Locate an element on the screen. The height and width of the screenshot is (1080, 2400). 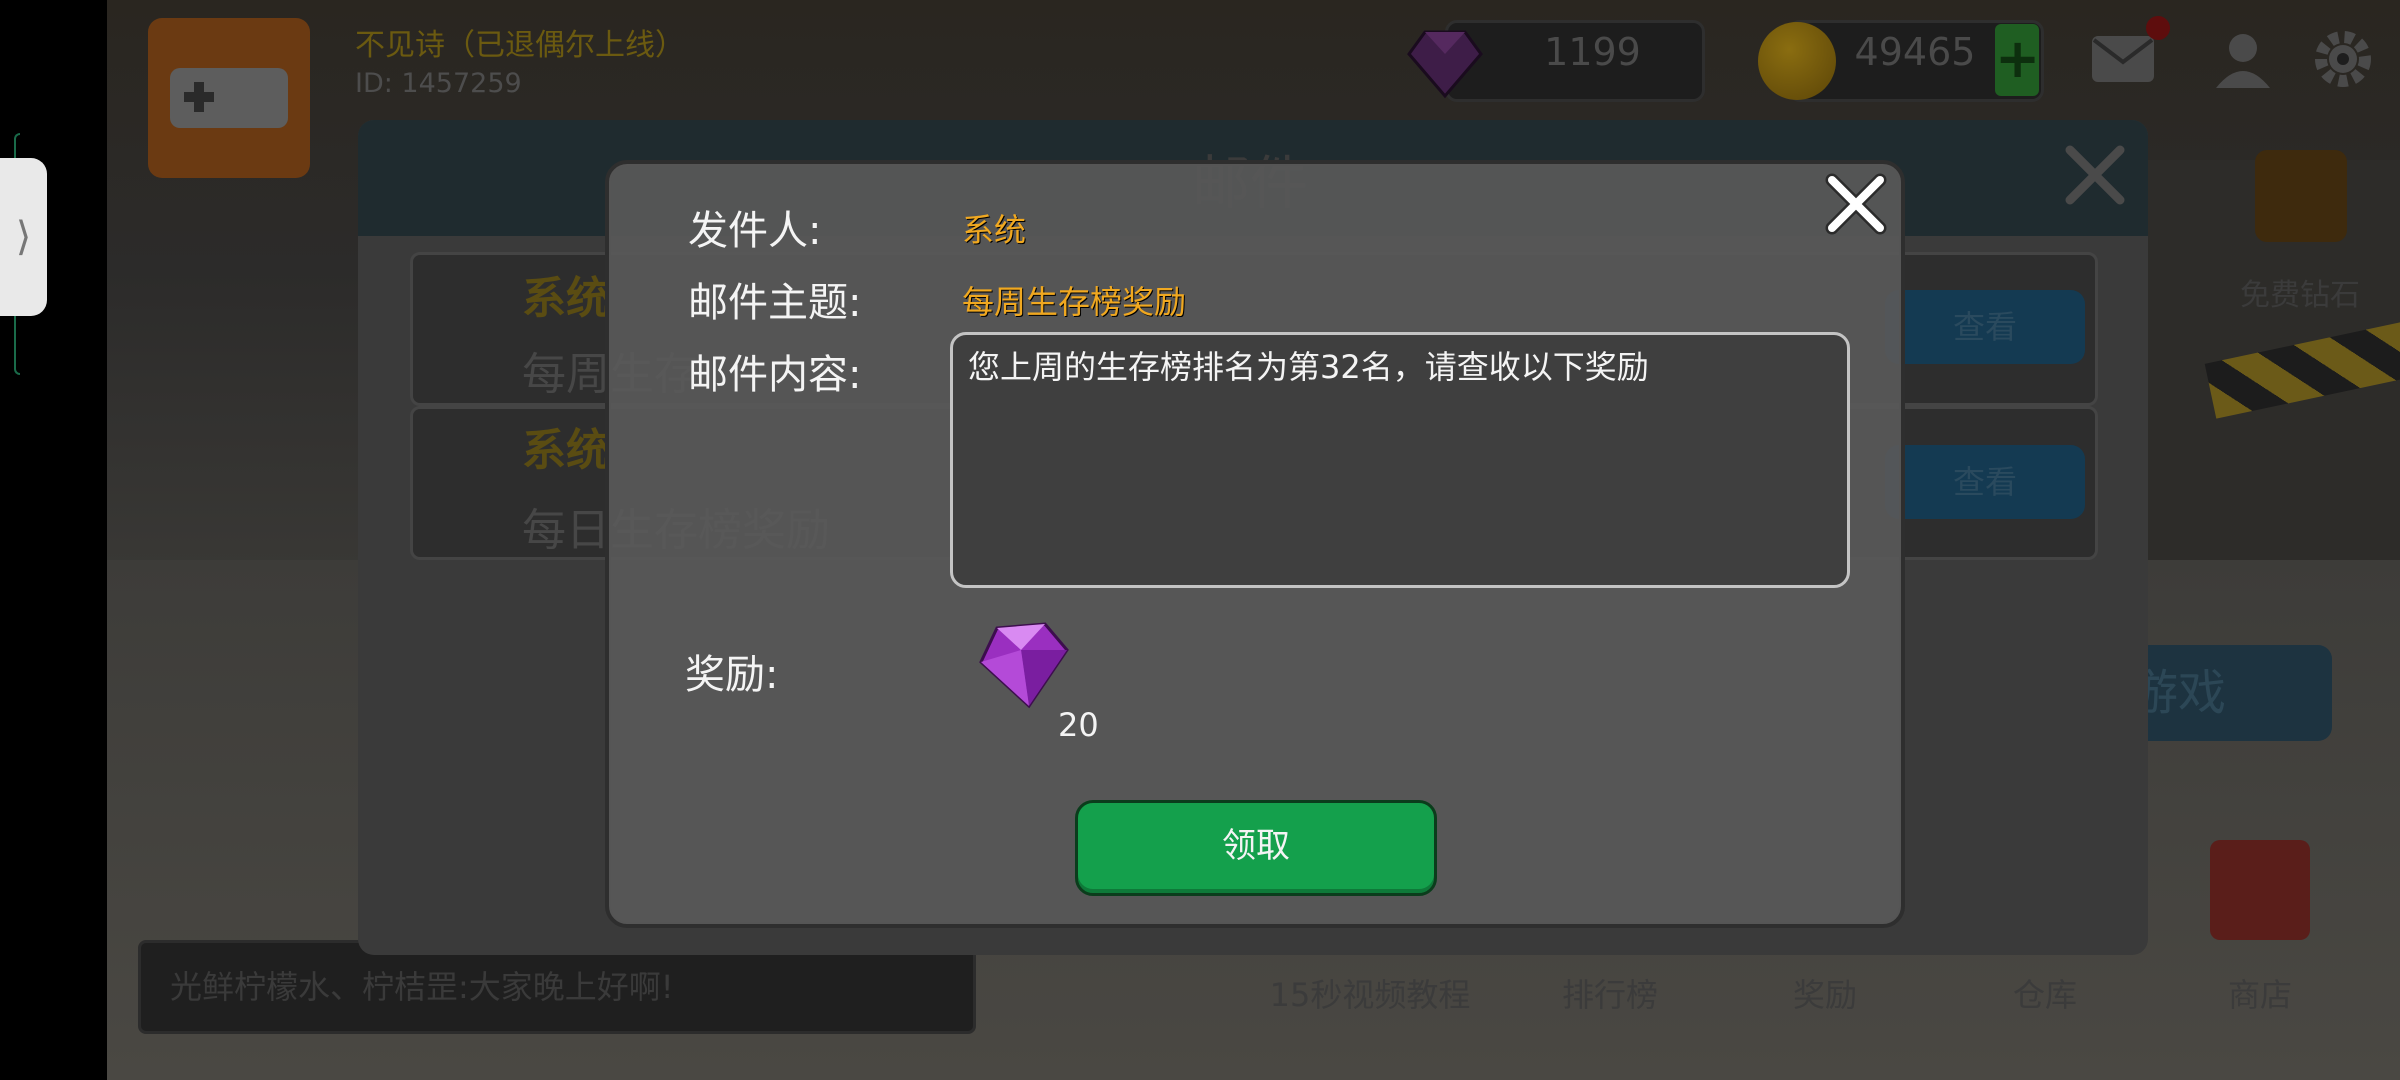
chat-message: 光鲜柠檬水、柠桔罡:大家晚上好啊! is located at coordinates (422, 987).